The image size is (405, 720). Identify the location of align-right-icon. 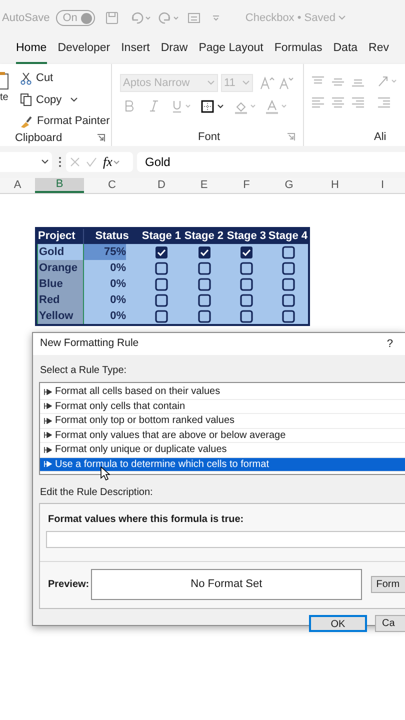
(358, 102).